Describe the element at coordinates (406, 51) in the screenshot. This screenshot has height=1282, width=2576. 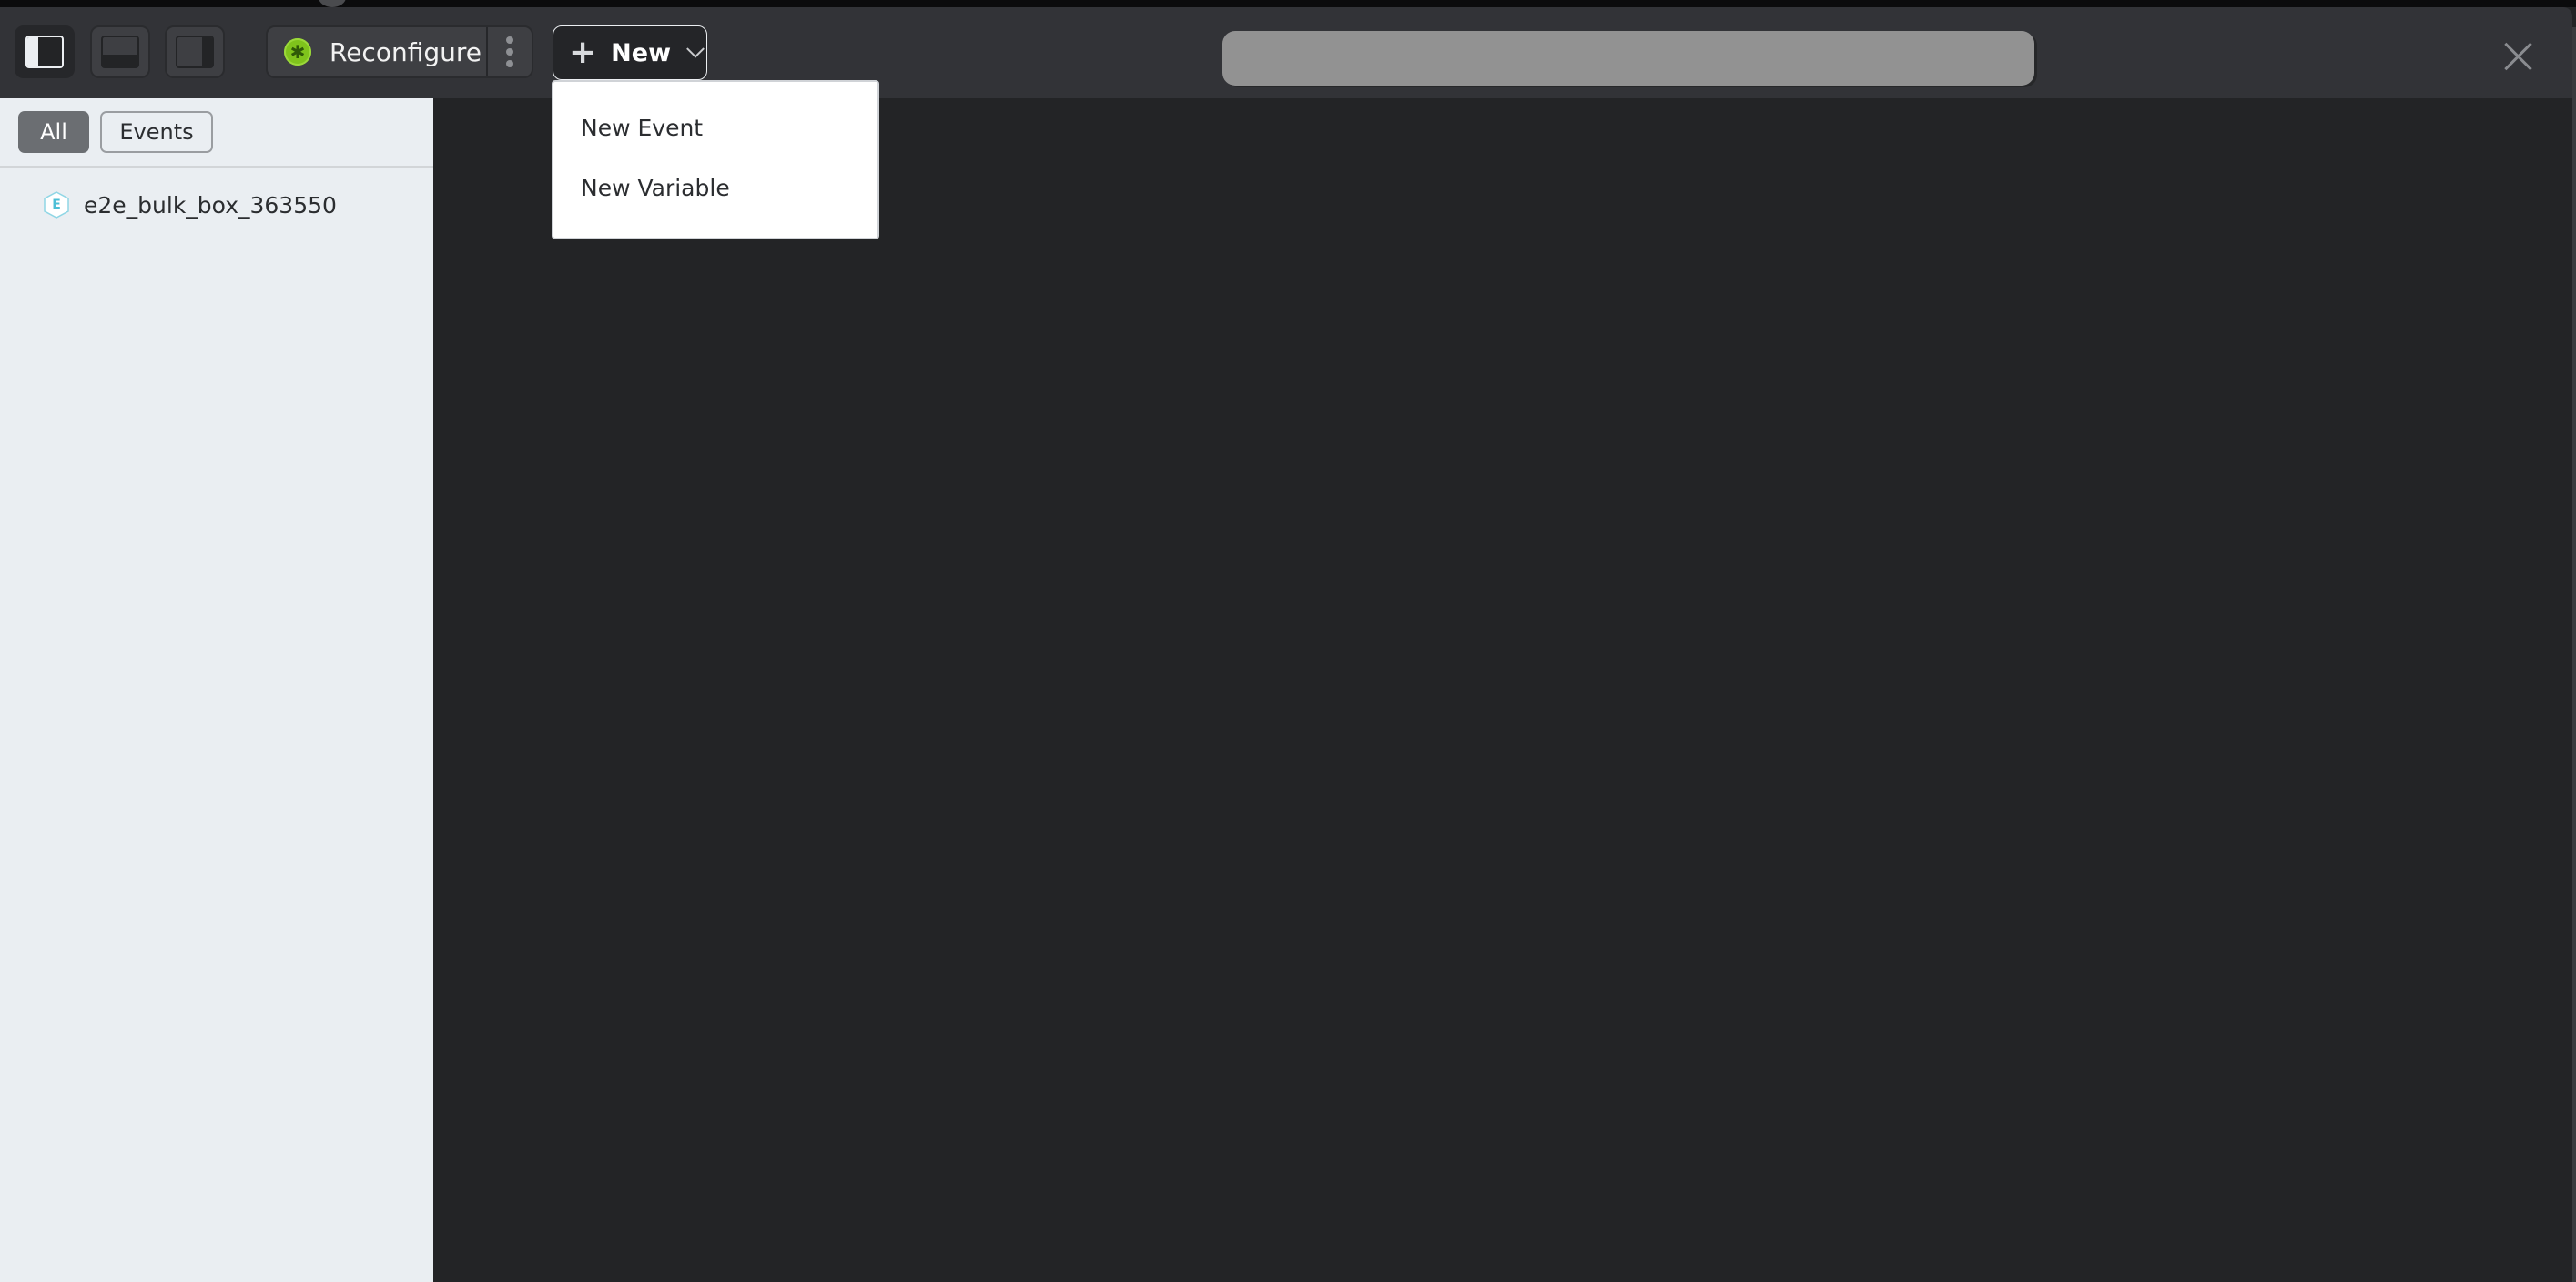
I see `reconfigure-label: Reconfigure` at that location.